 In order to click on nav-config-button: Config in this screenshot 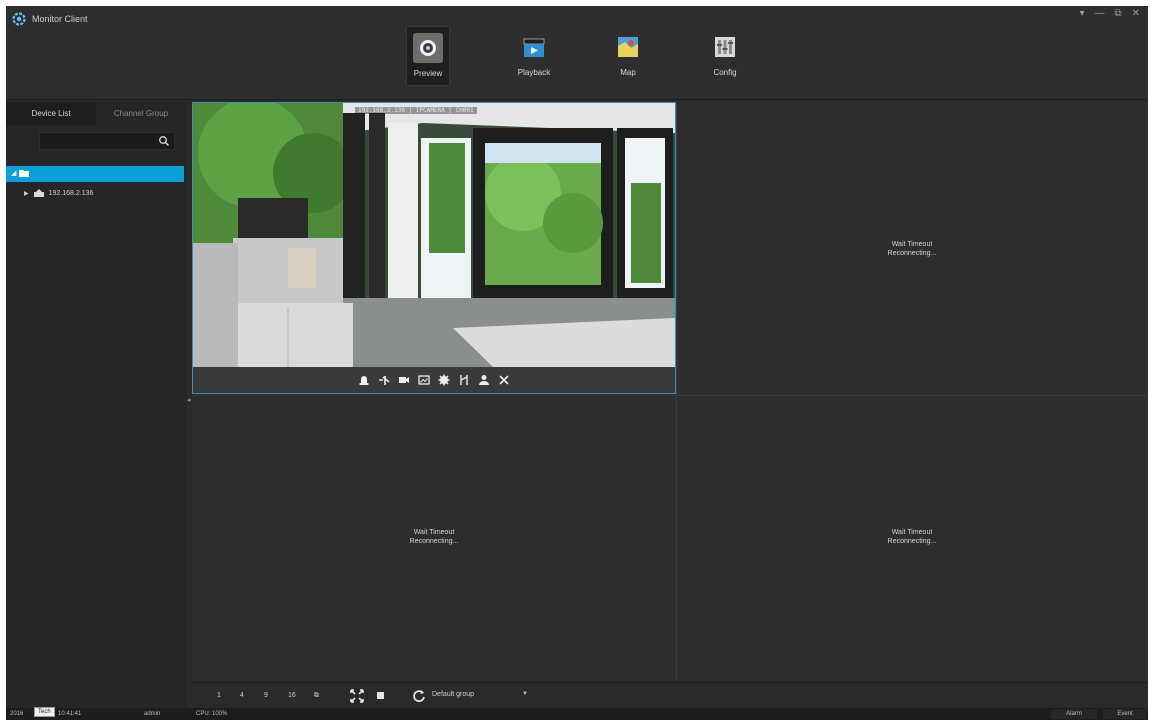, I will do `click(725, 56)`.